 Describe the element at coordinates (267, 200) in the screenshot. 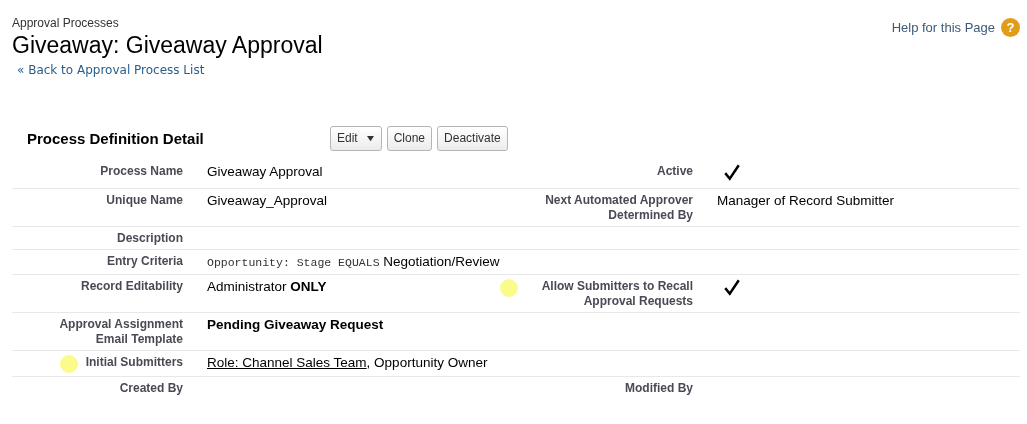

I see `field-value: Giveaway_Approval` at that location.